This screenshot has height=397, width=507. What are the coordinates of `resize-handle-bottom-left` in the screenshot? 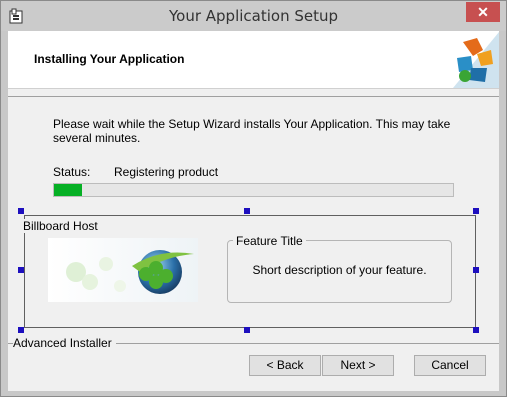 It's located at (21, 330).